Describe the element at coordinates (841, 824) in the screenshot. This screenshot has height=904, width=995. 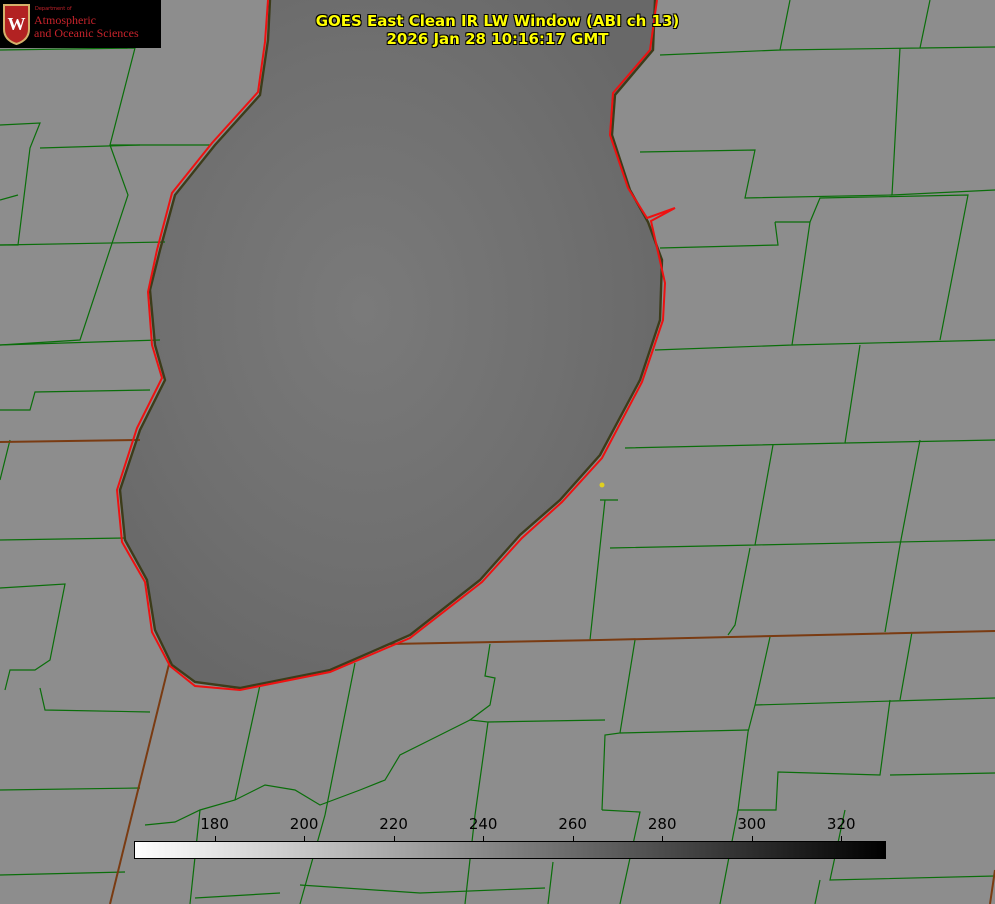
I see `colorbar-tick-label: 320` at that location.